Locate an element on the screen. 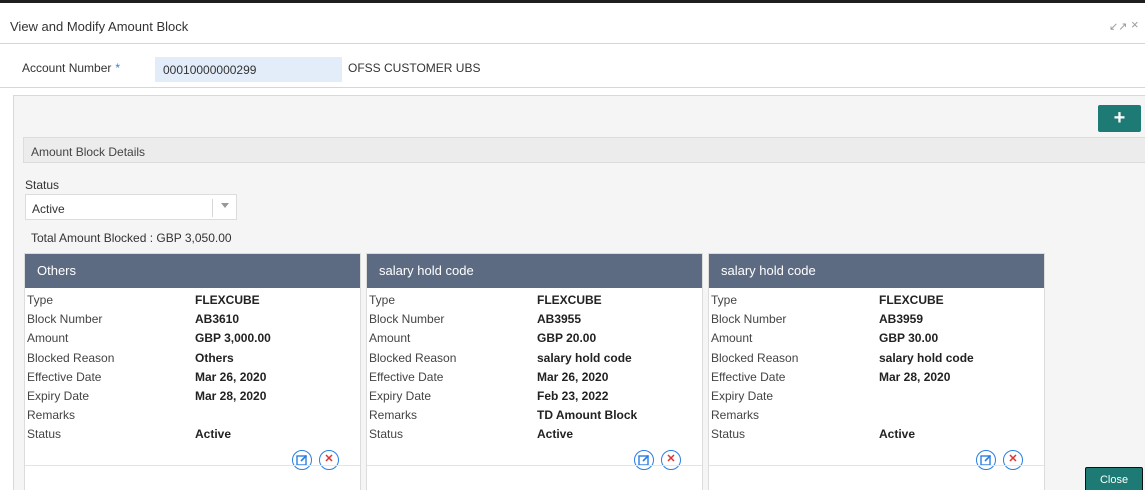  row-amount: Amount GBP 3,000.00 is located at coordinates (192, 339).